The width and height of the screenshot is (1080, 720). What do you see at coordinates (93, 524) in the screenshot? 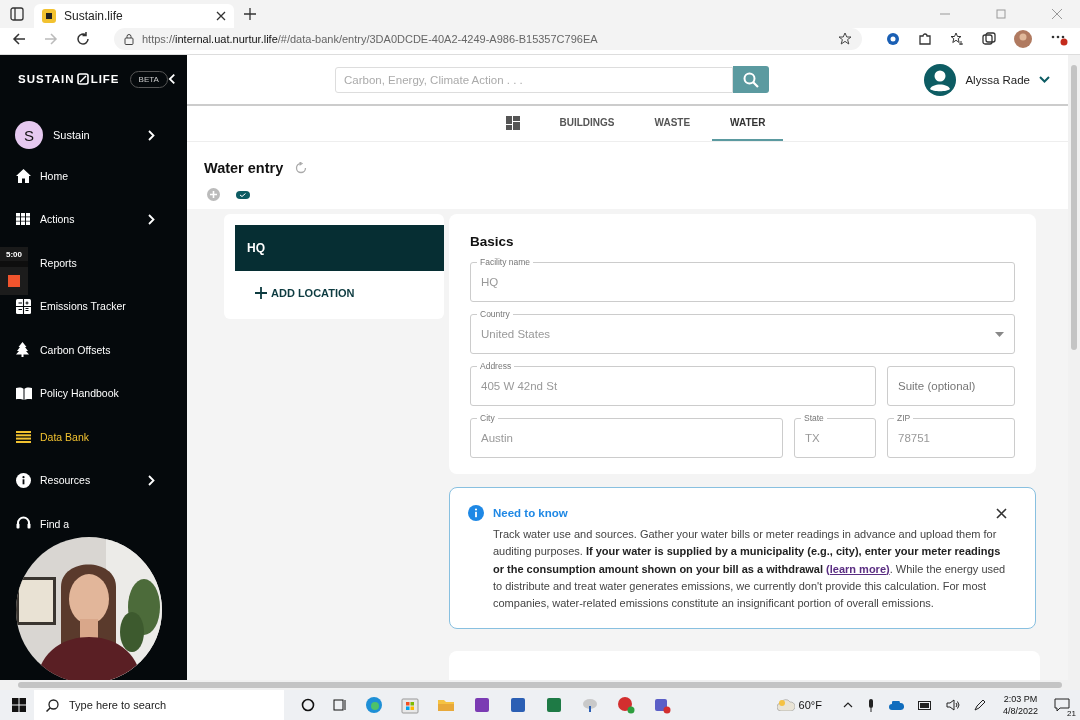
I see `nav-item: Find a` at bounding box center [93, 524].